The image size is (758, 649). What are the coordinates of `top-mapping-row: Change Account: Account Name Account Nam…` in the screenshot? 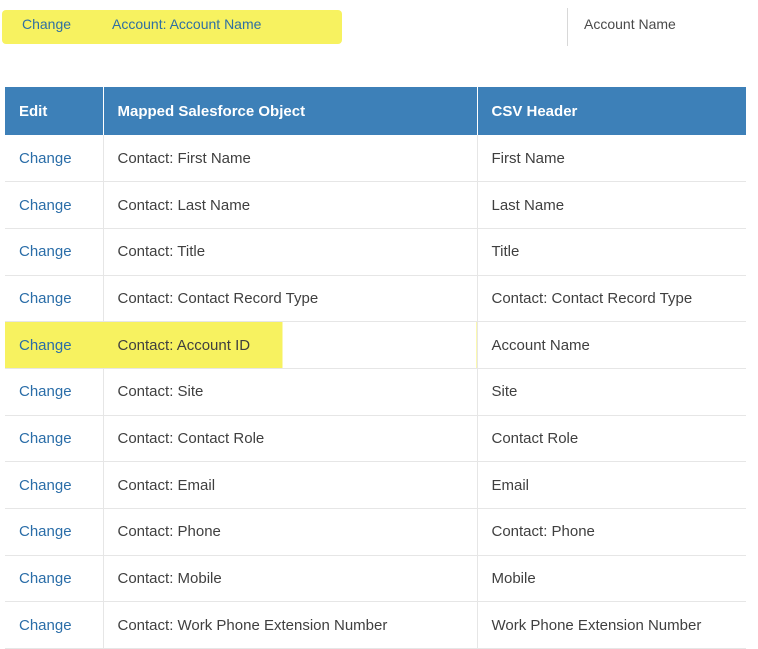 It's located at (379, 26).